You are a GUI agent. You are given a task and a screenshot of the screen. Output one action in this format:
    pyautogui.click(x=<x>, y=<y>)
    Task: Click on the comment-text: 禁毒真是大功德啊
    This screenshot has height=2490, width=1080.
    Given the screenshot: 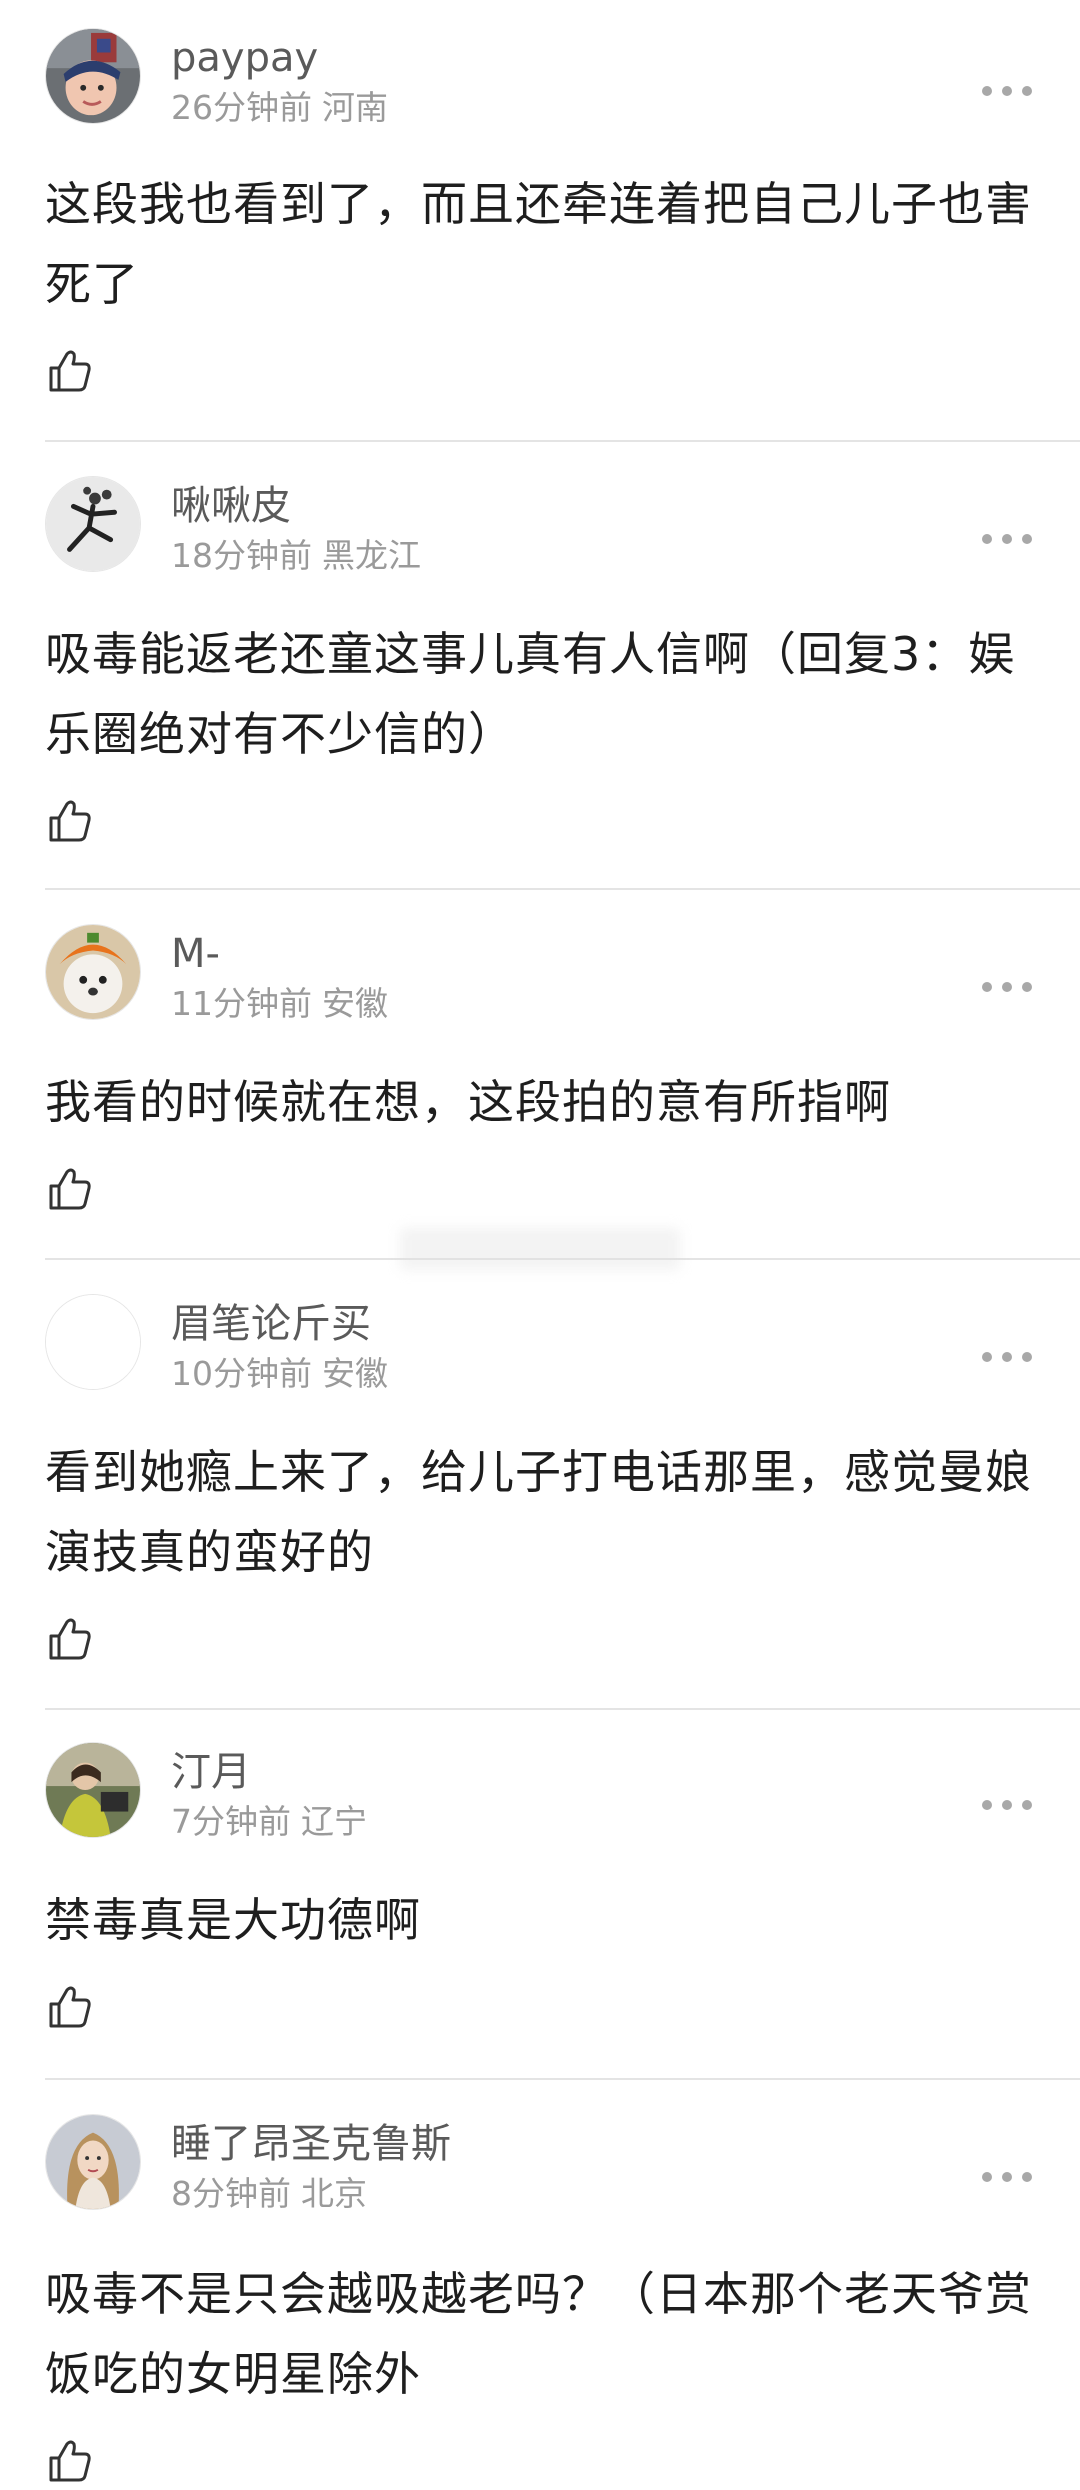 What is the action you would take?
    pyautogui.click(x=233, y=1920)
    